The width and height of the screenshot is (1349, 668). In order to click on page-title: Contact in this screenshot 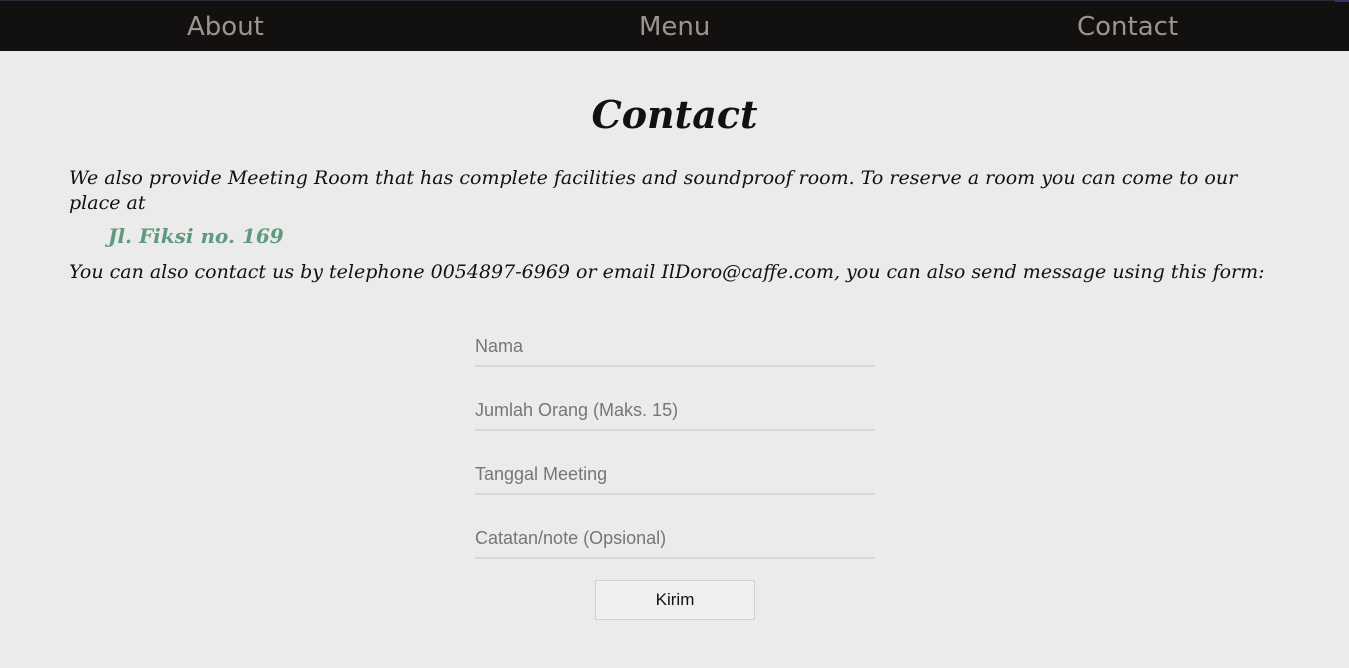, I will do `click(674, 114)`.